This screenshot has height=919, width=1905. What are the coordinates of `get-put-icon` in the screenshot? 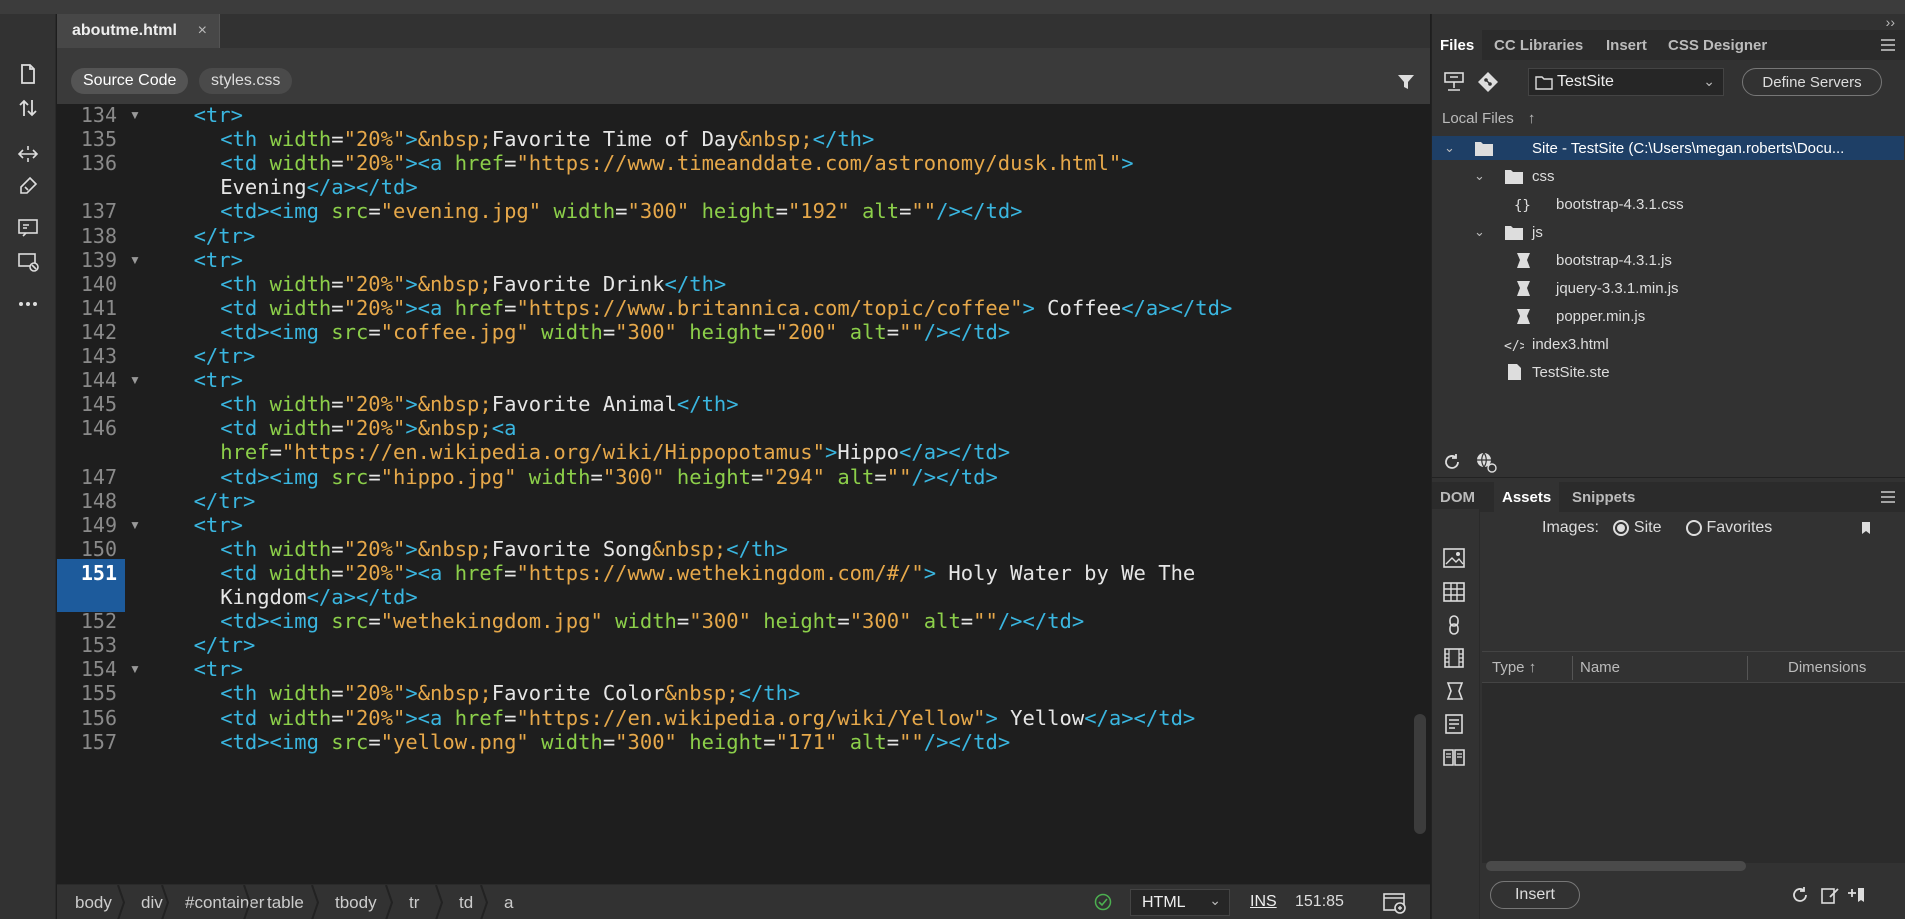 It's located at (28, 108).